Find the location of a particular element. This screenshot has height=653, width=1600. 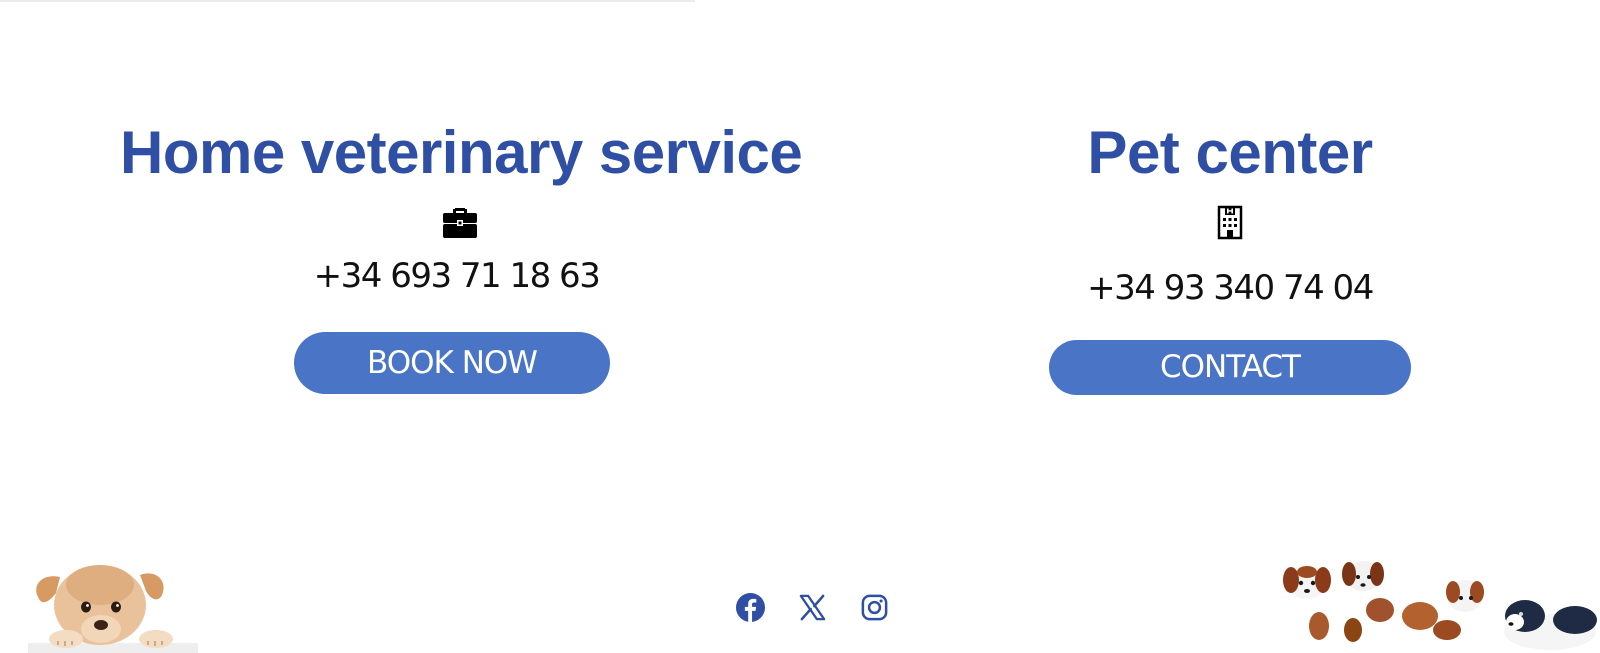

top-divider is located at coordinates (347, 1).